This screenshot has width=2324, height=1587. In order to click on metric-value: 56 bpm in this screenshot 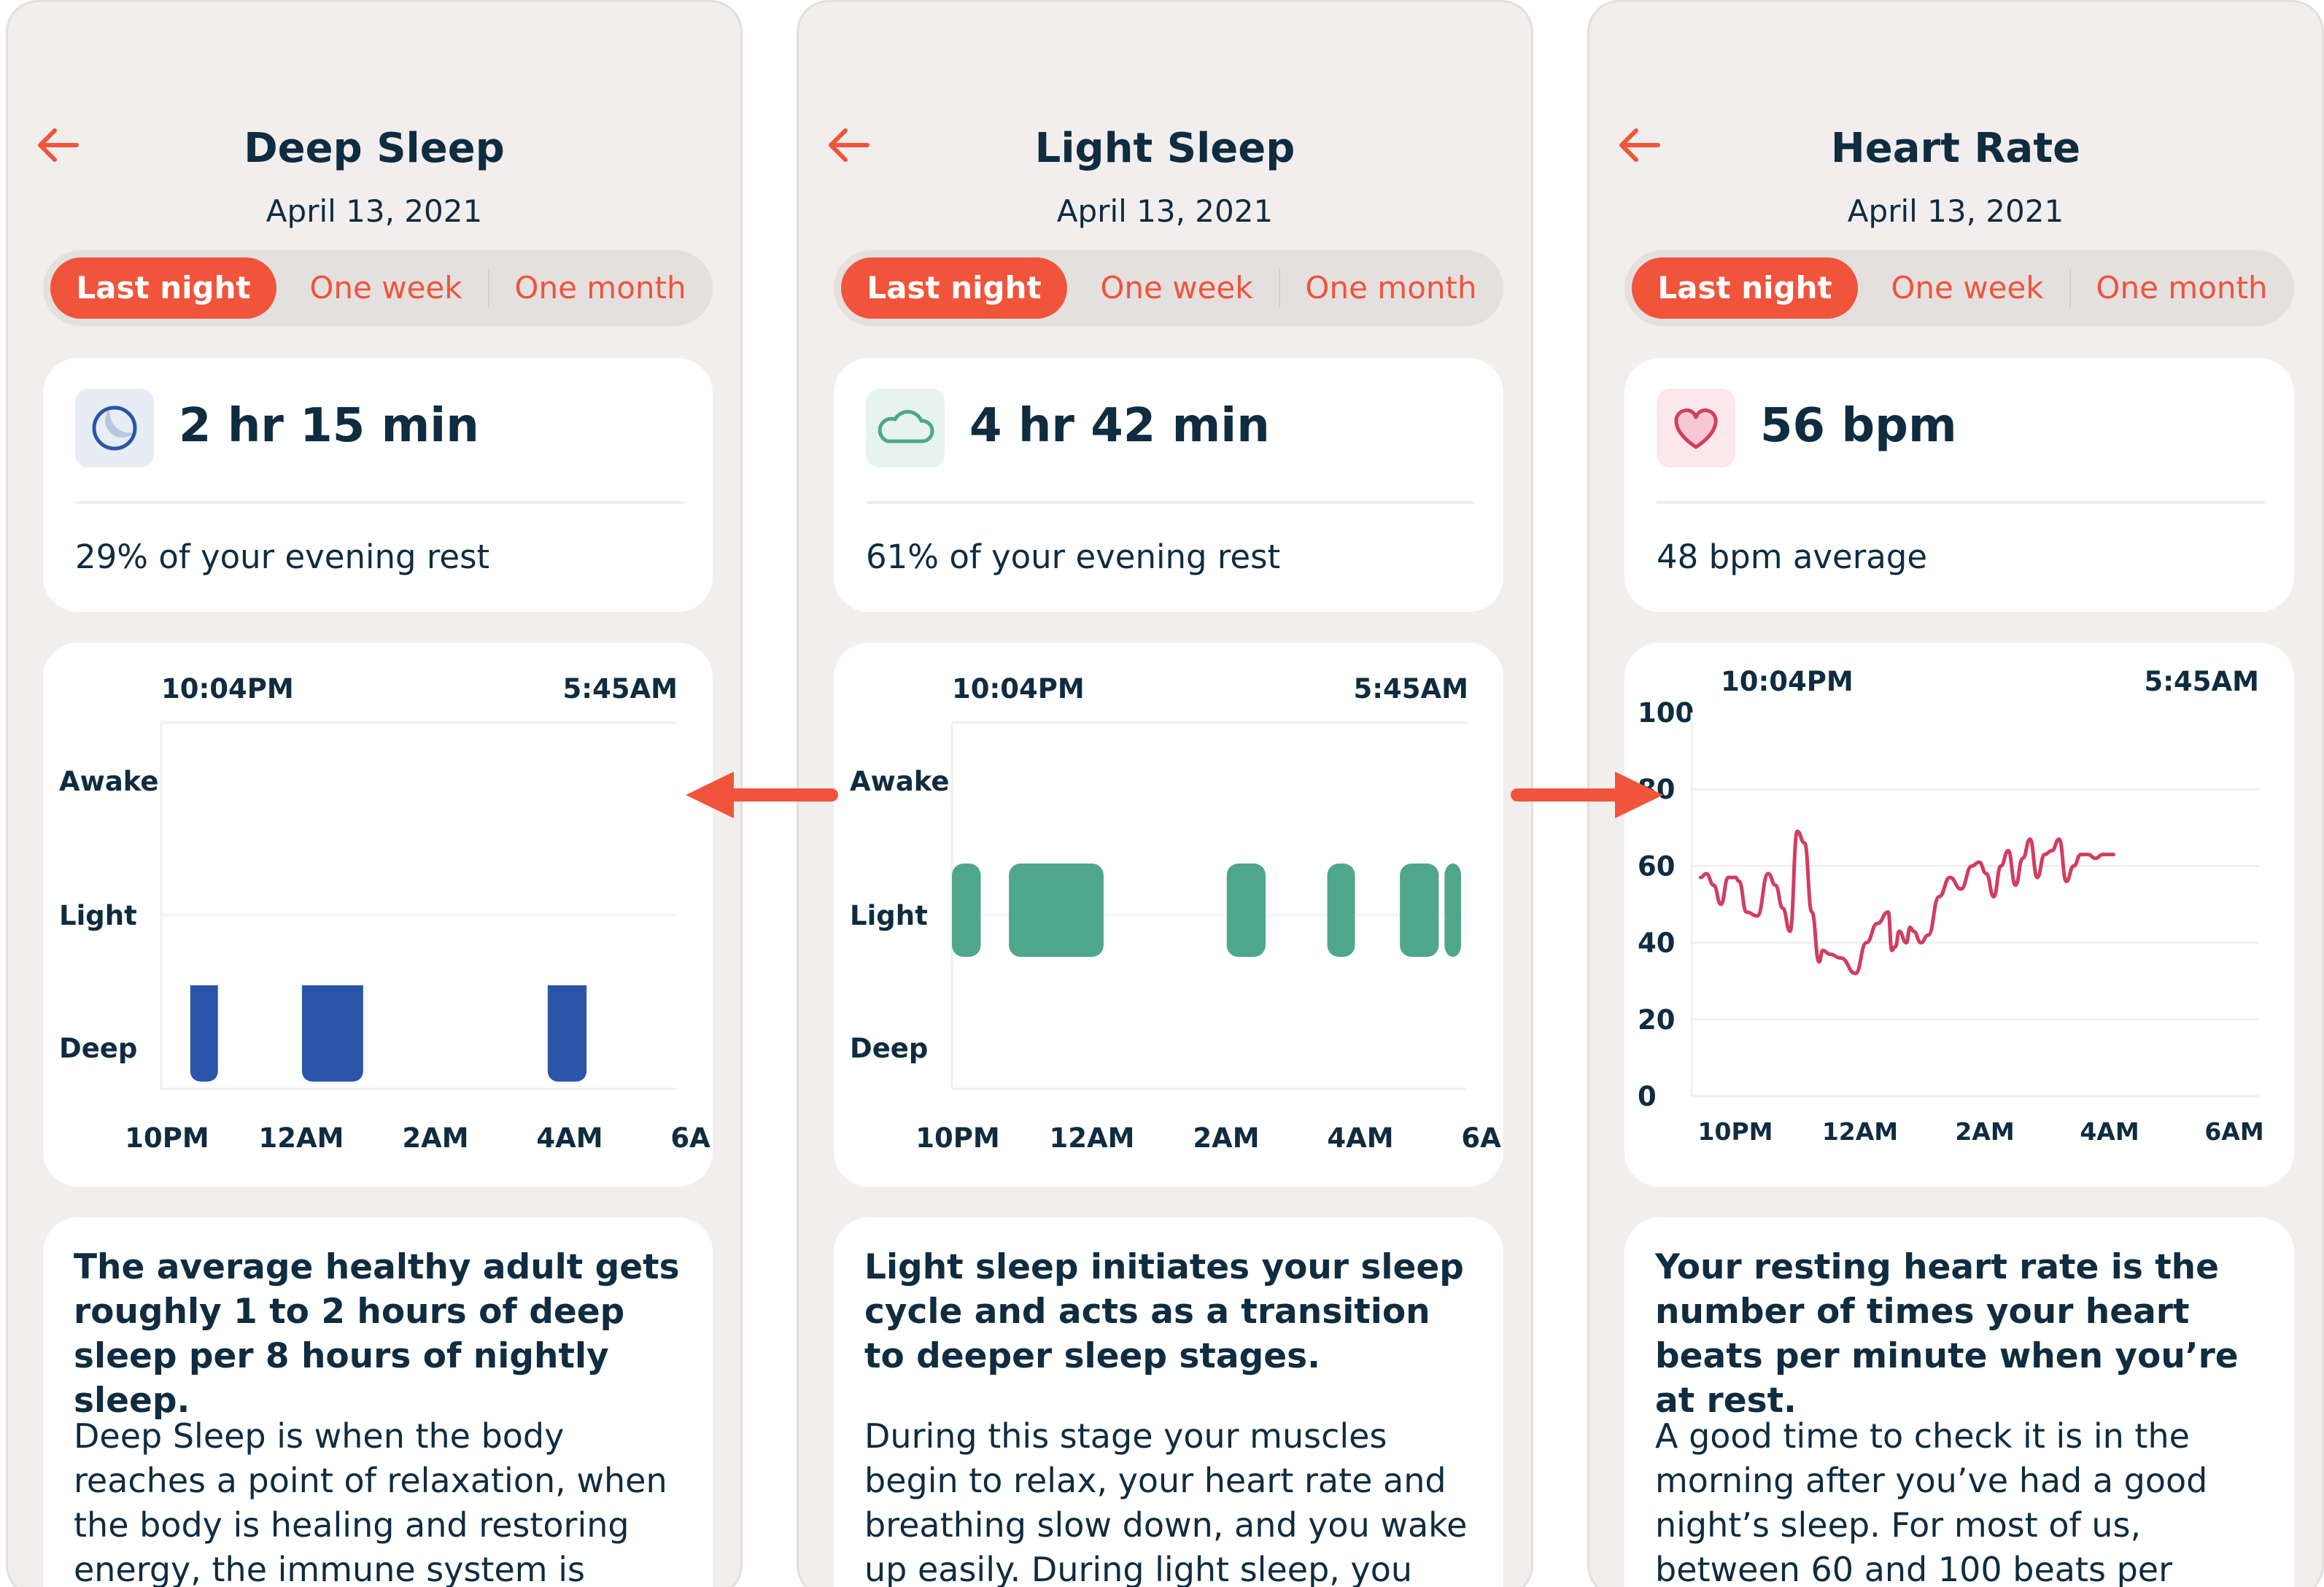, I will do `click(1858, 426)`.